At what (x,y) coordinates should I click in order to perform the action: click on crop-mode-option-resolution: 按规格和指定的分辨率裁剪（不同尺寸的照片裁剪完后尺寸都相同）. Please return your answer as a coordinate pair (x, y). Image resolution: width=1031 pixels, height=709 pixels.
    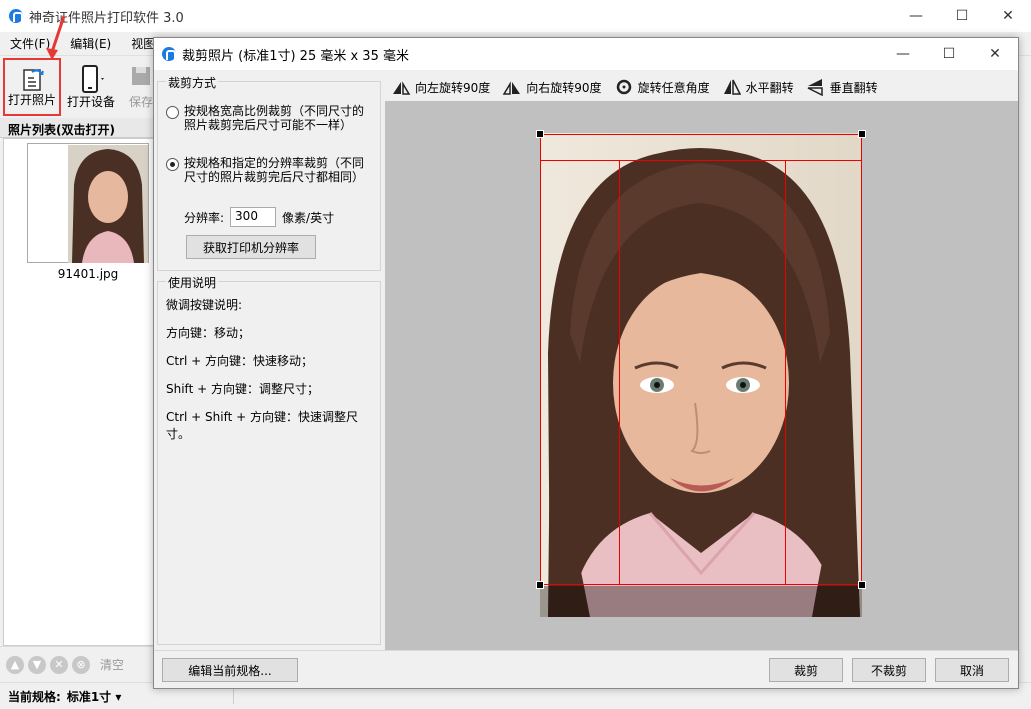
    Looking at the image, I should click on (270, 170).